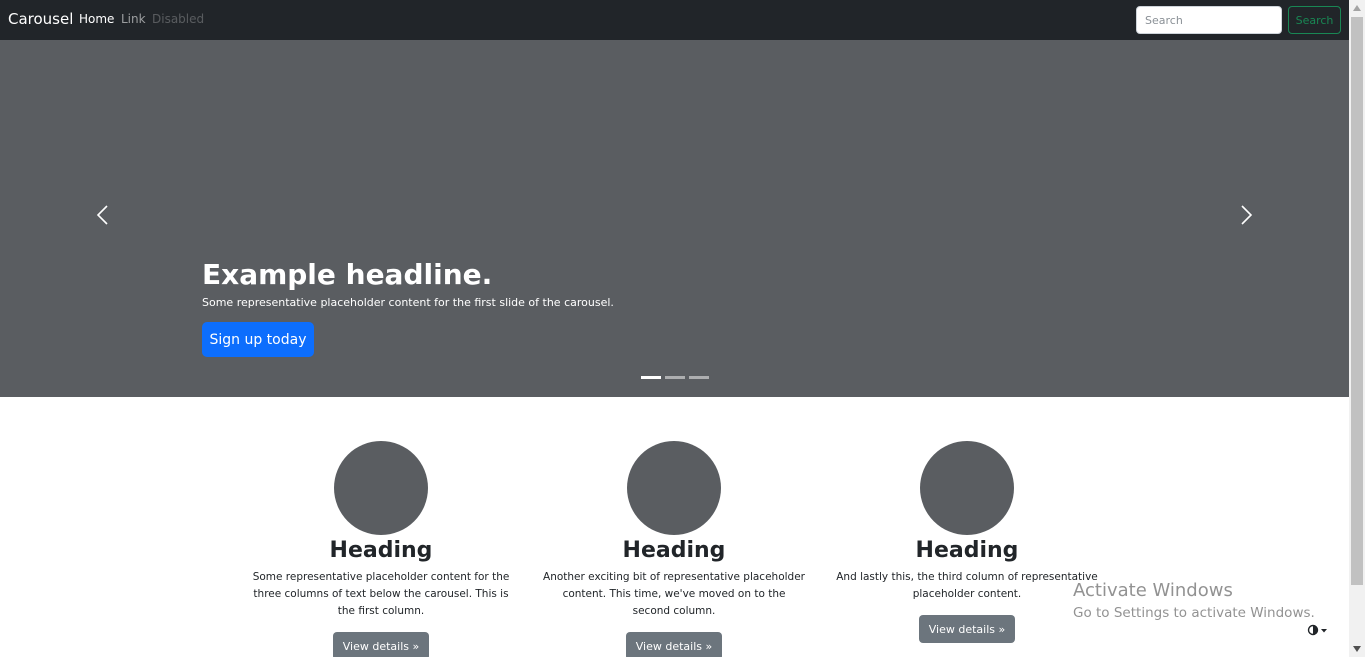 The width and height of the screenshot is (1365, 657). I want to click on caret-down-icon, so click(1357, 649).